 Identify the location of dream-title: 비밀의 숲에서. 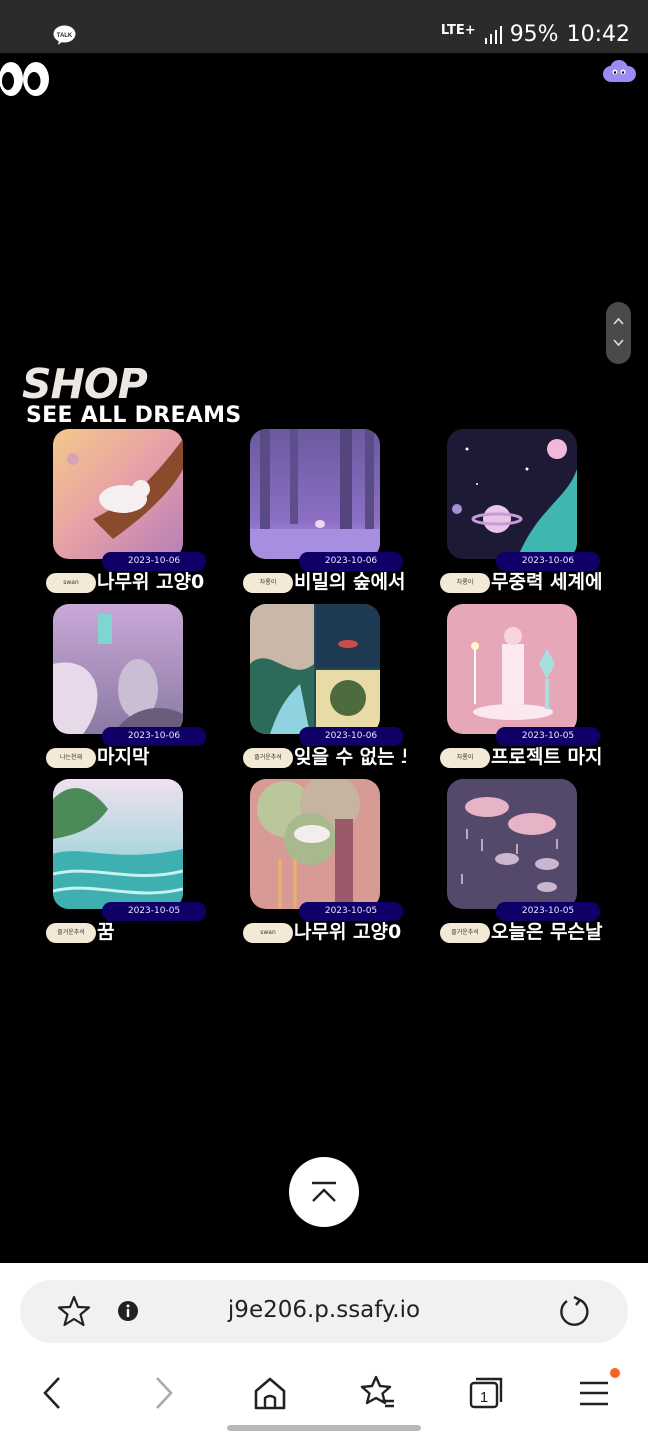
(350, 582).